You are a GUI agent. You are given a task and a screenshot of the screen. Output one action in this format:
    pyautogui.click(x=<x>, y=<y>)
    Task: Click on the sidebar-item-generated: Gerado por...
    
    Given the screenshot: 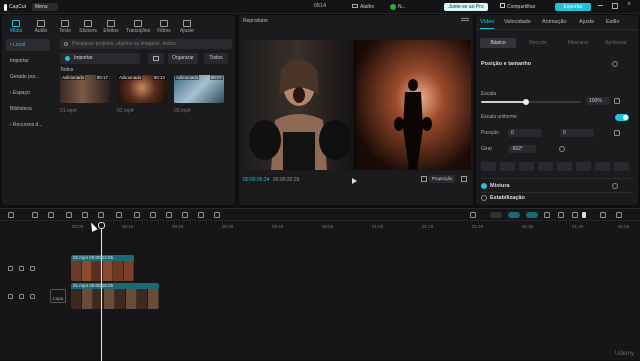 What is the action you would take?
    pyautogui.click(x=28, y=77)
    